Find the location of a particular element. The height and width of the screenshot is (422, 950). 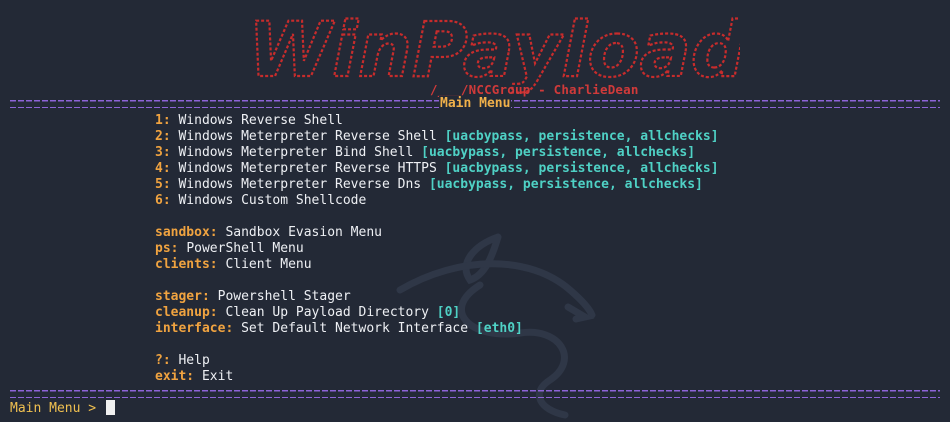

menu-key: 1: is located at coordinates (163, 120).